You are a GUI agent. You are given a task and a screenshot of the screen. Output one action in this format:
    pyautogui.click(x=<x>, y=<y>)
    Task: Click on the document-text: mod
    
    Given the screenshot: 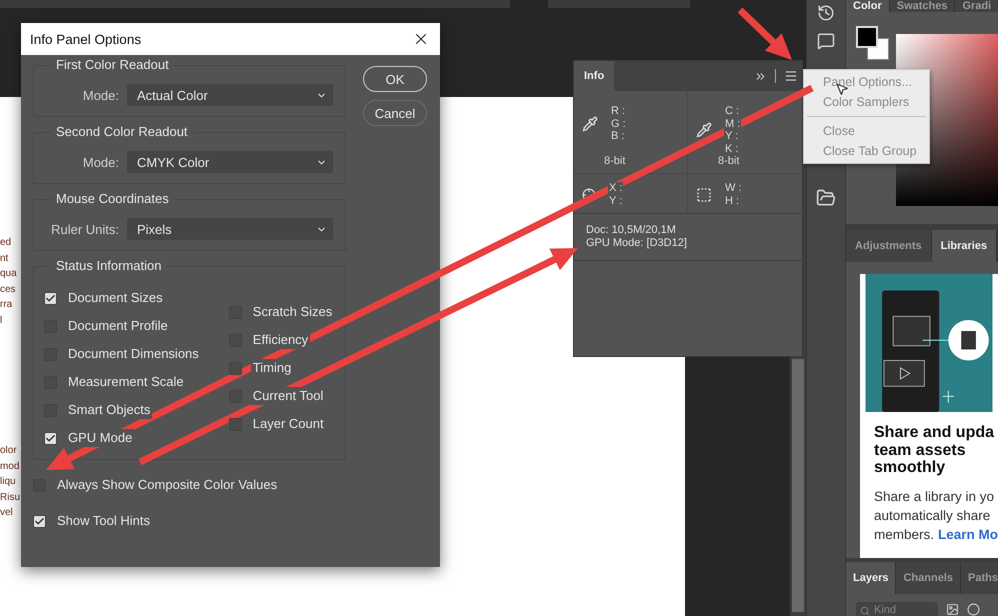 What is the action you would take?
    pyautogui.click(x=10, y=467)
    